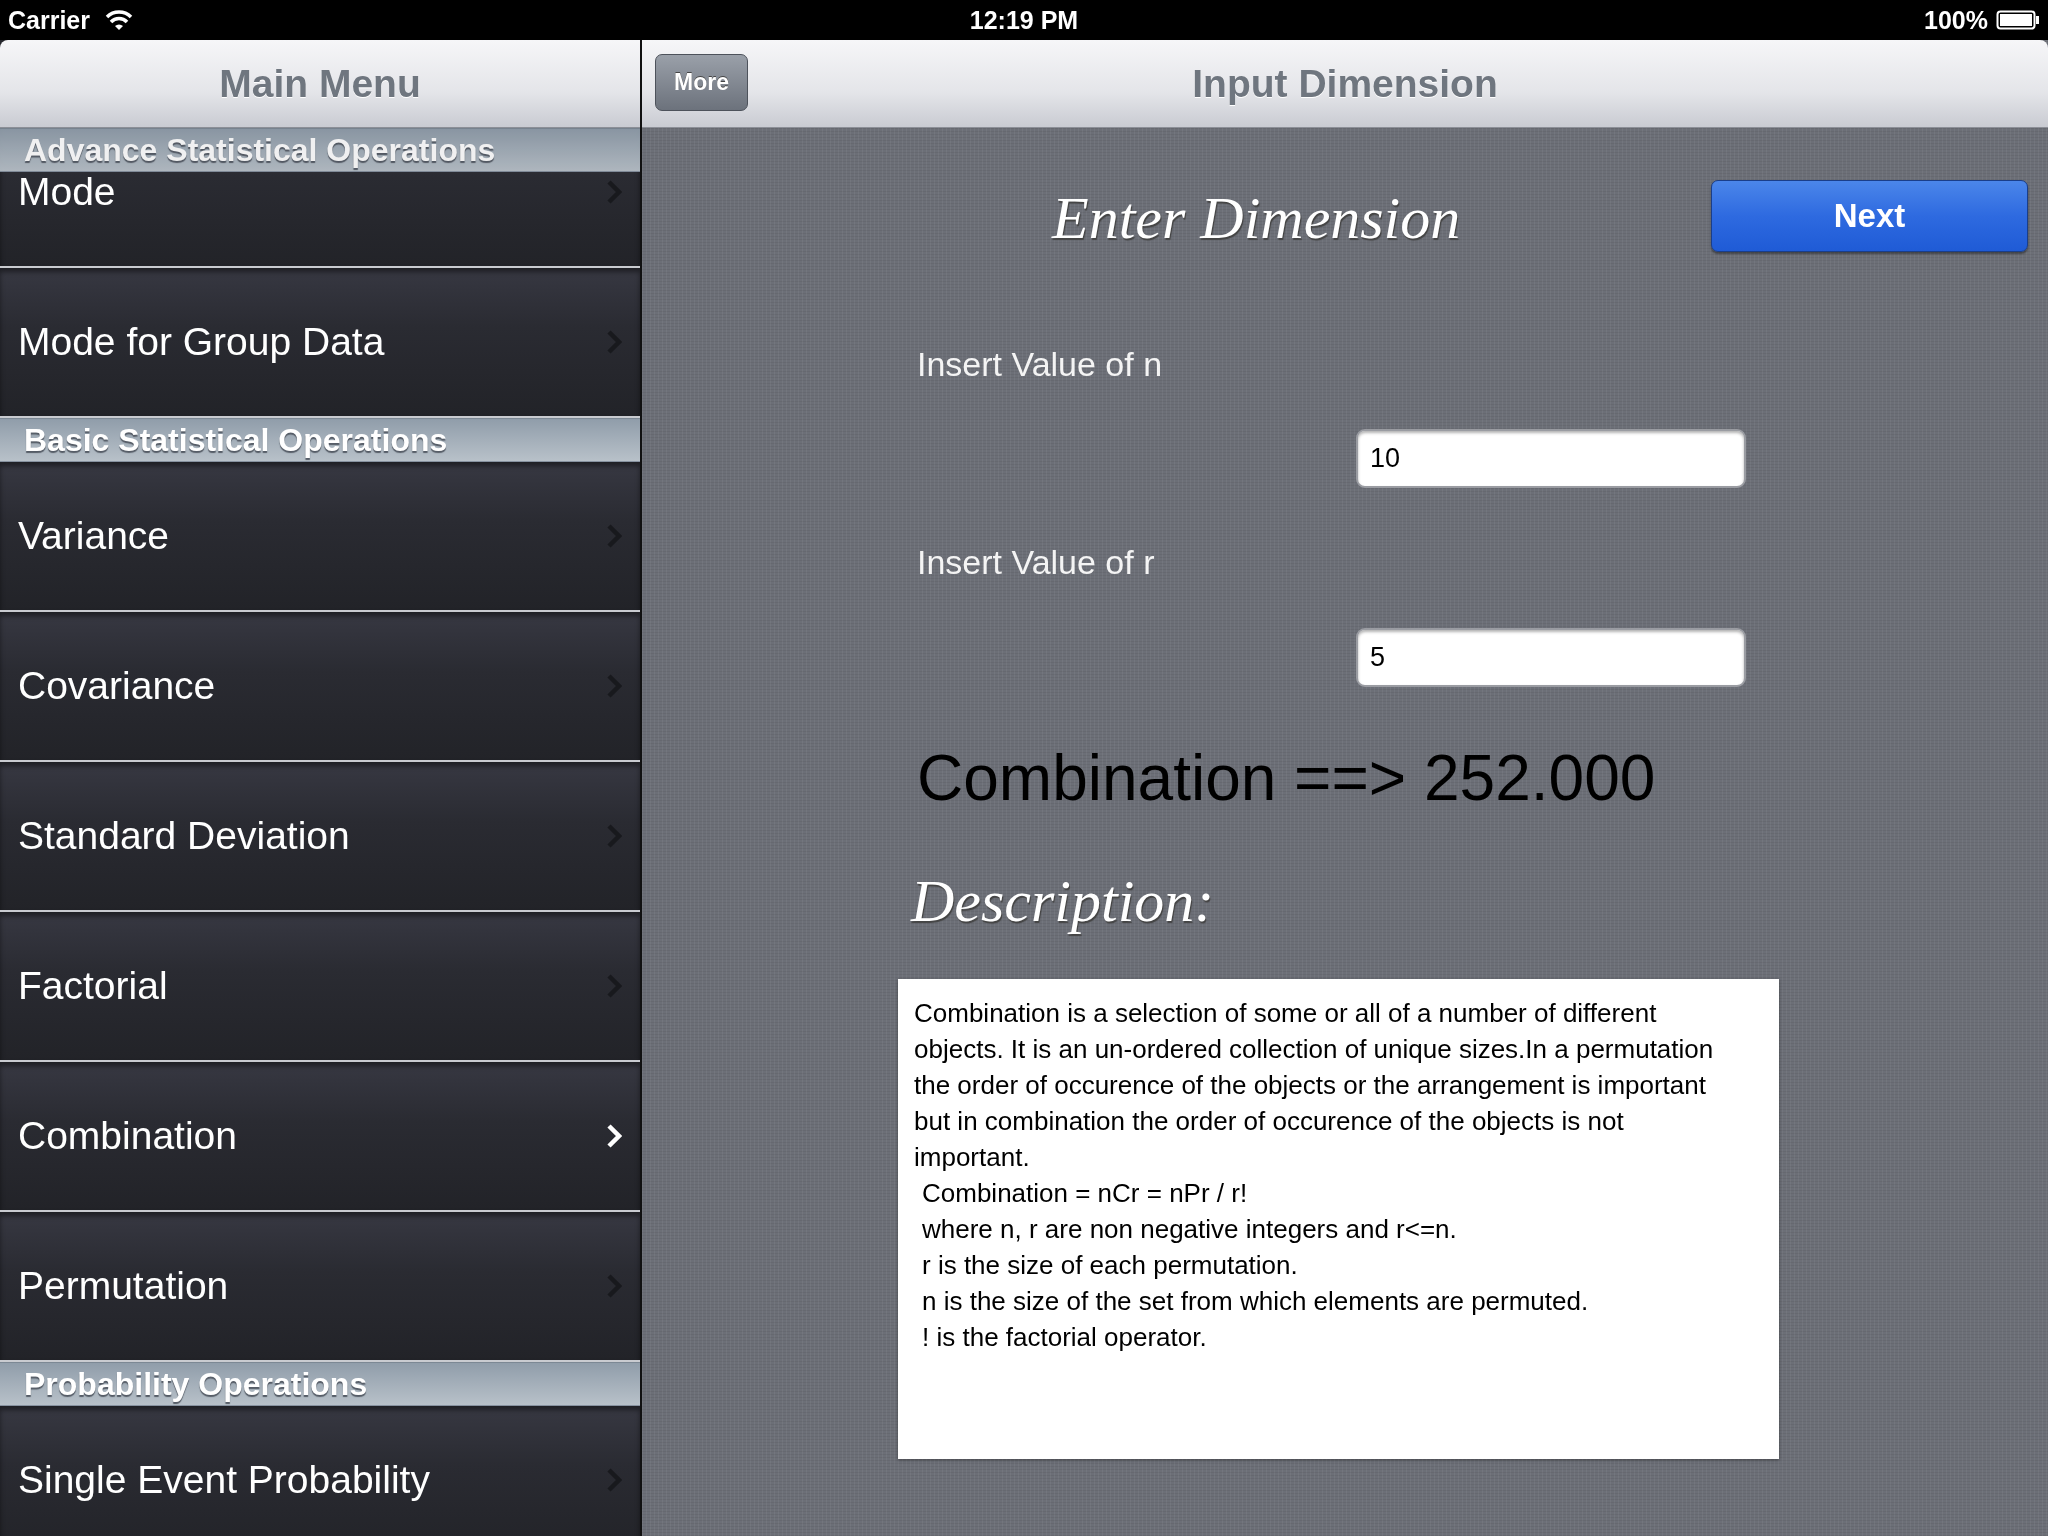  What do you see at coordinates (1024, 19) in the screenshot?
I see `clock-time: 12:19 PM` at bounding box center [1024, 19].